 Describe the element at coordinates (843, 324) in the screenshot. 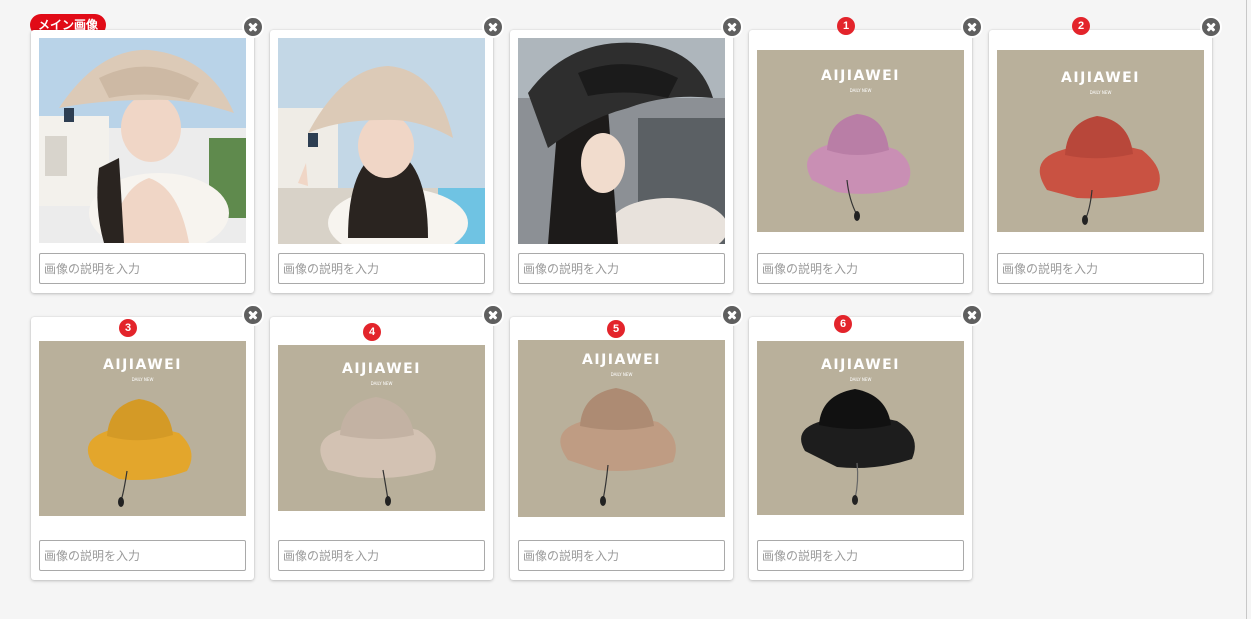

I see `image-order-badge: 6` at that location.